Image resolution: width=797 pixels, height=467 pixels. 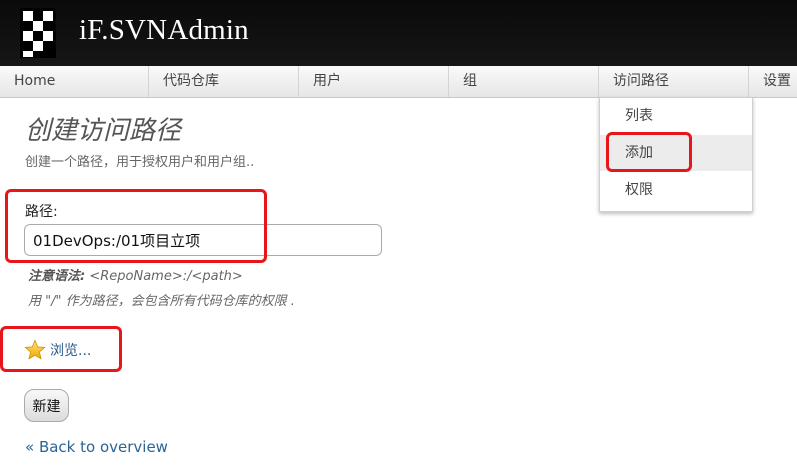 I want to click on syntax-pattern: <RepoName>:/<path>, so click(x=166, y=276).